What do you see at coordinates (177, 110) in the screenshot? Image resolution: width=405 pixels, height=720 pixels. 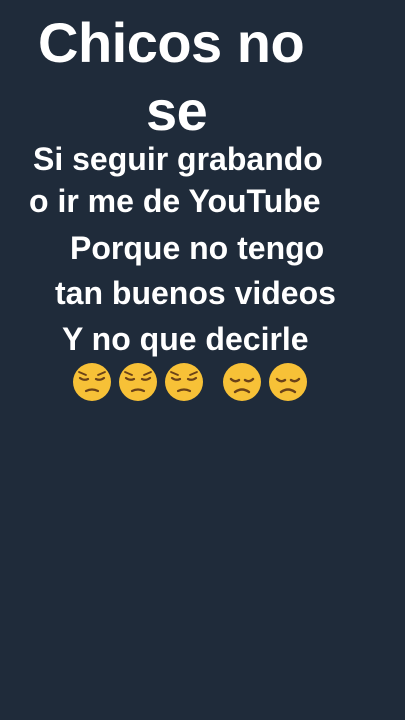 I see `title-line-2: se` at bounding box center [177, 110].